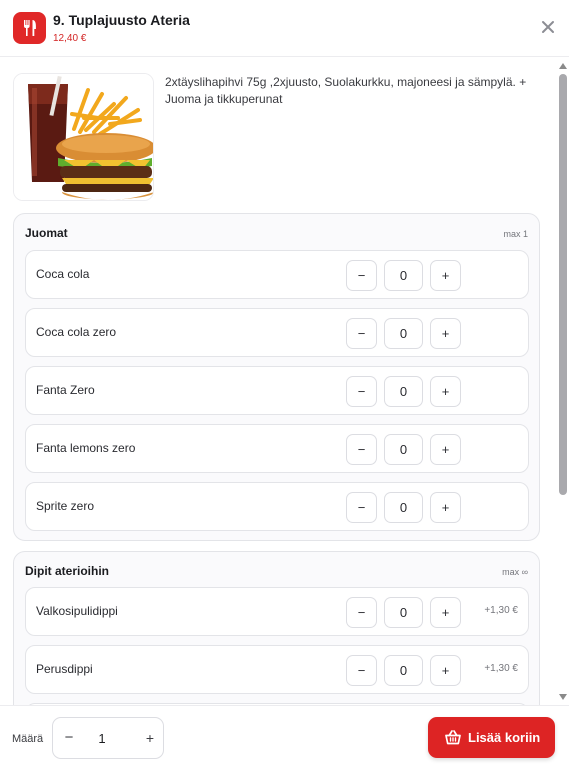 Image resolution: width=569 pixels, height=767 pixels. Describe the element at coordinates (277, 669) in the screenshot. I see `option-item: Perusdippi − 0 + +1,30 €` at that location.